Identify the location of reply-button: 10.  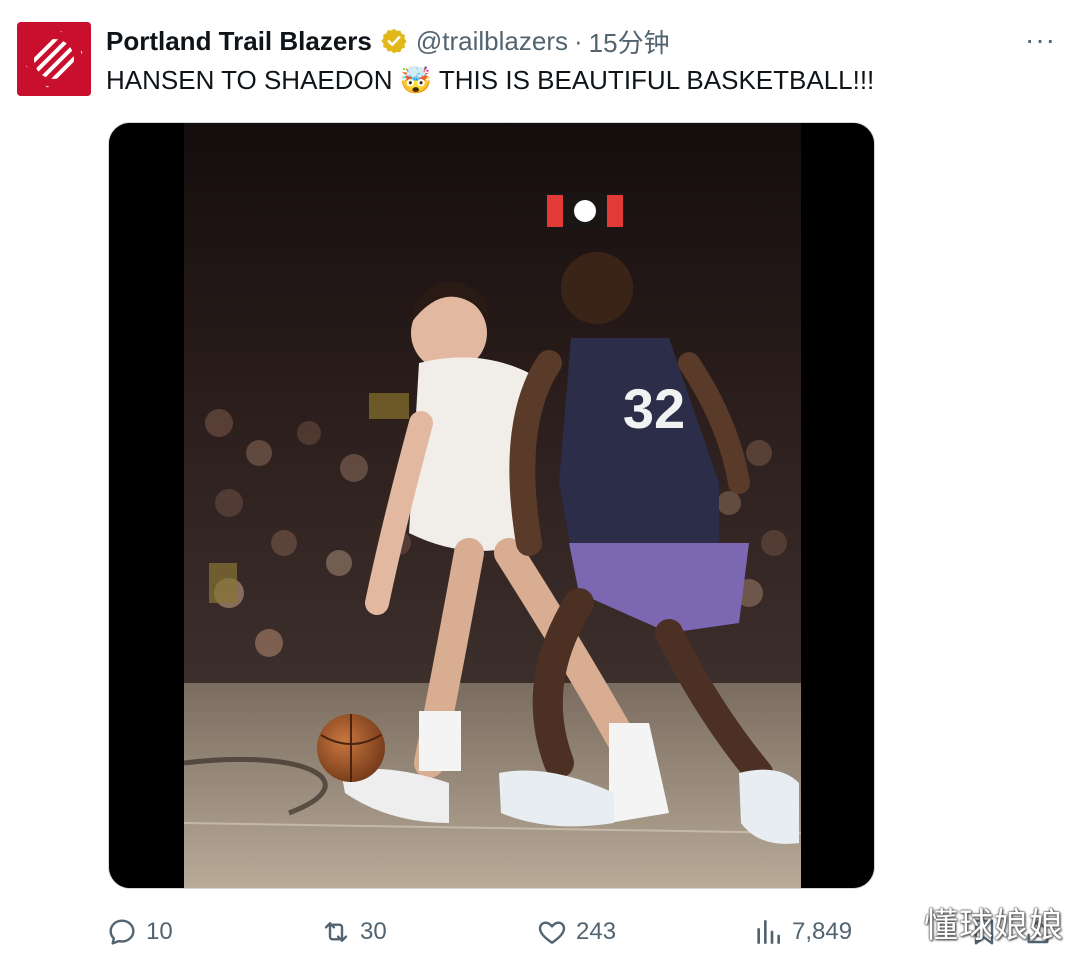
(139, 932).